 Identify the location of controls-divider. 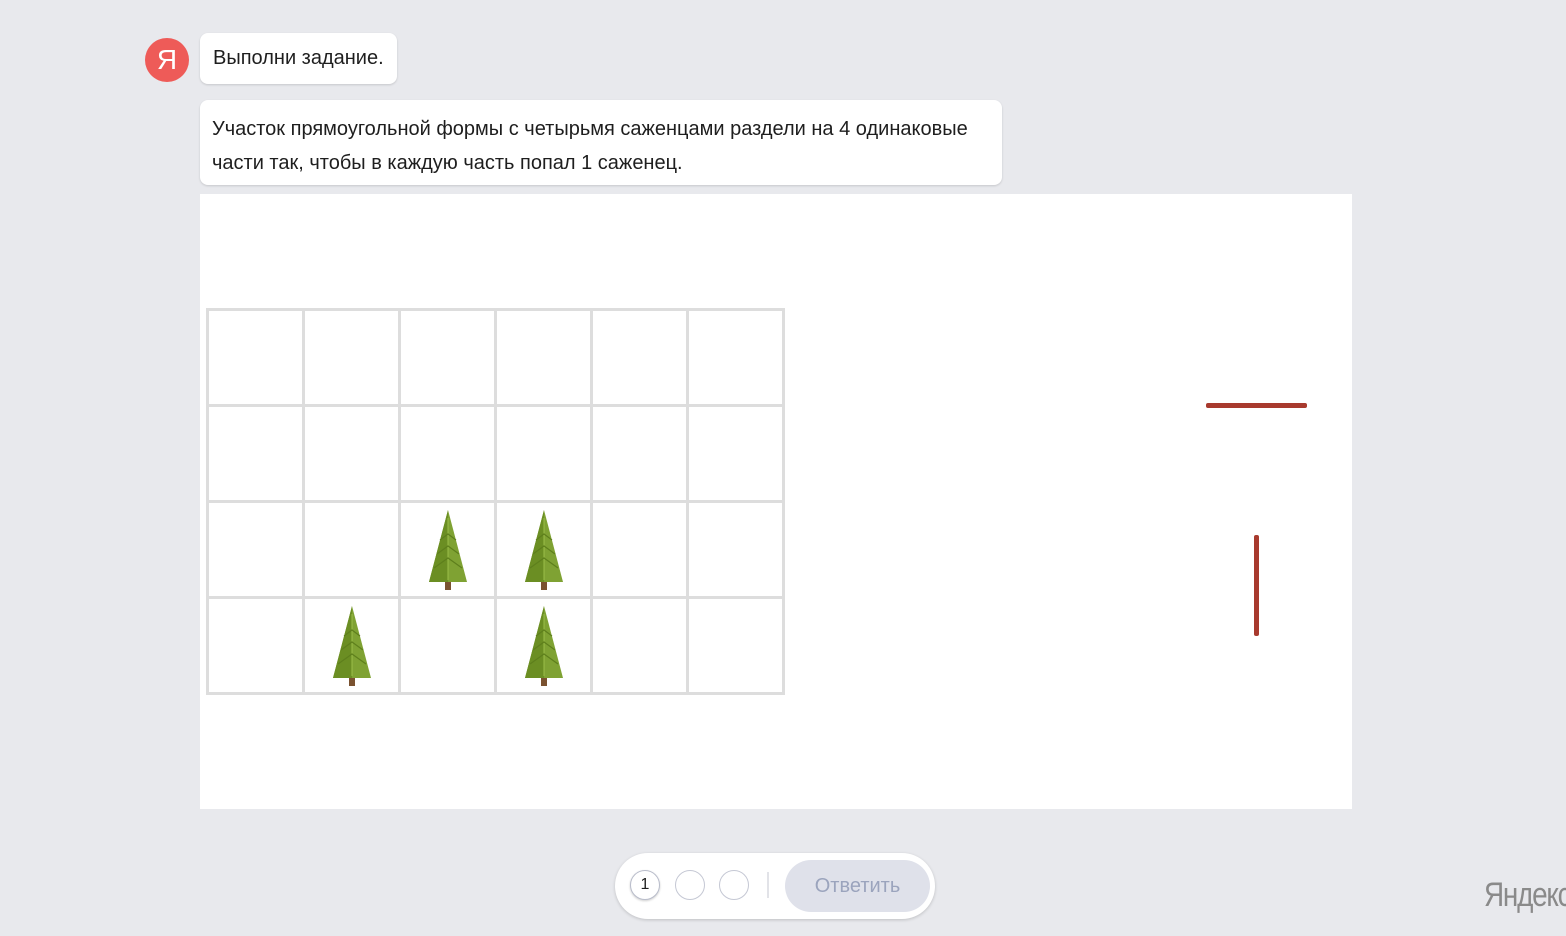
(768, 885).